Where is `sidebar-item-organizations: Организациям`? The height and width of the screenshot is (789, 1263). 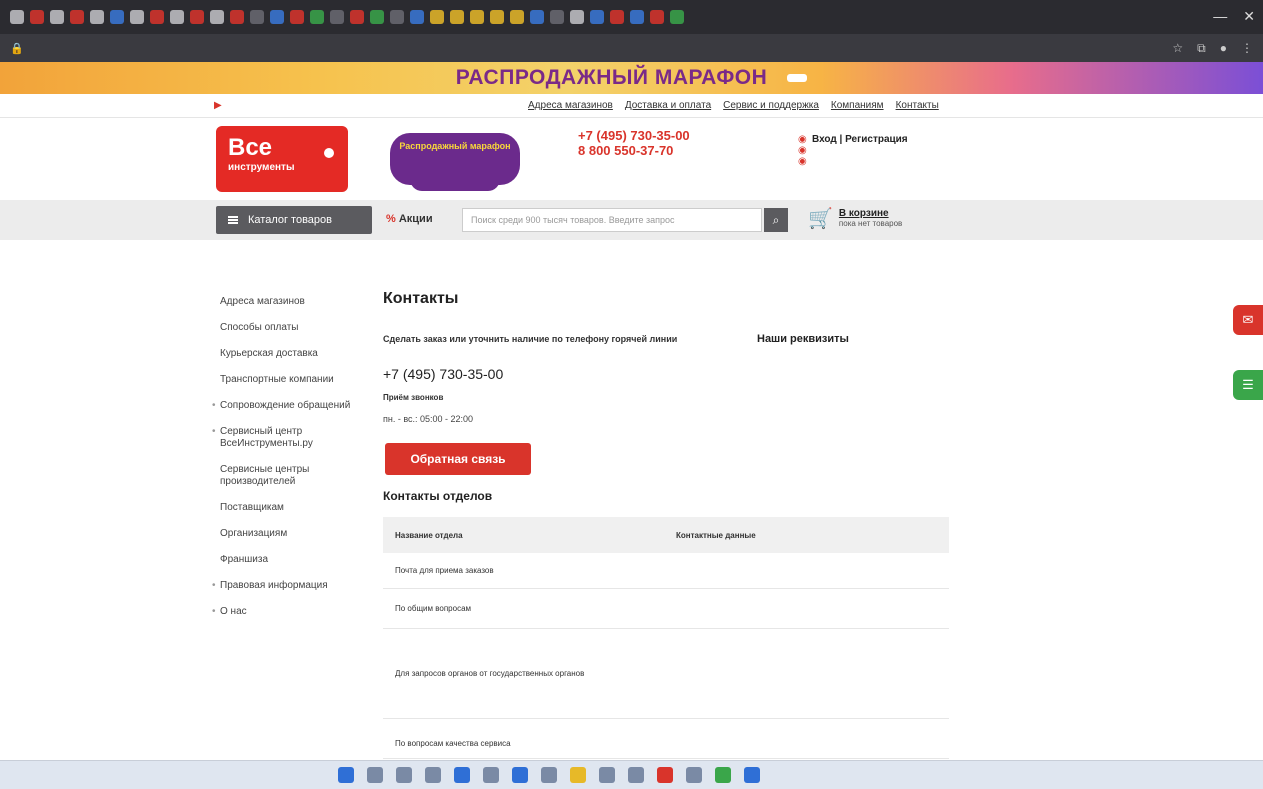 sidebar-item-organizations: Организациям is located at coordinates (290, 534).